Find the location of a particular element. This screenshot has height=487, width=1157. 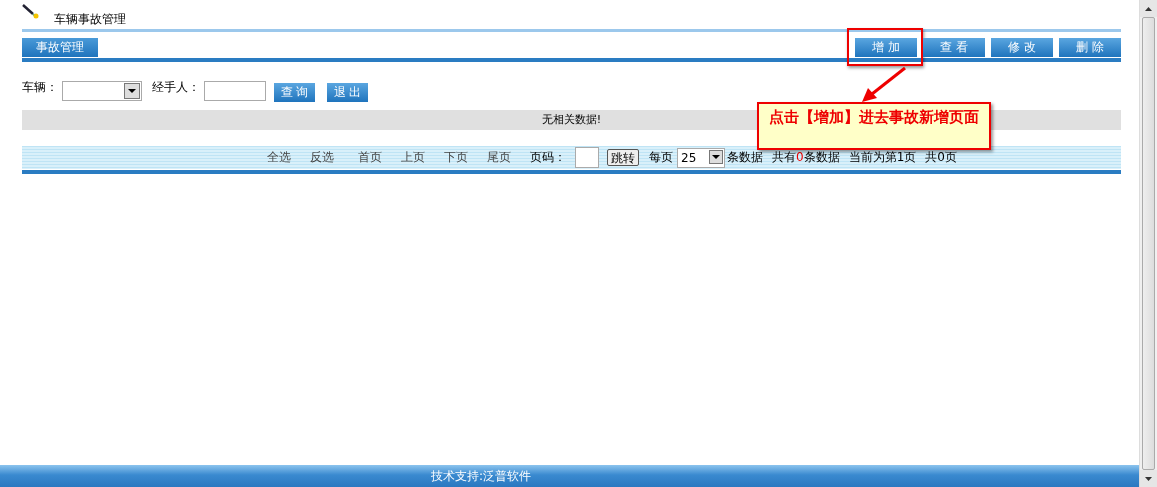

annotation-arrow is located at coordinates (884, 84).